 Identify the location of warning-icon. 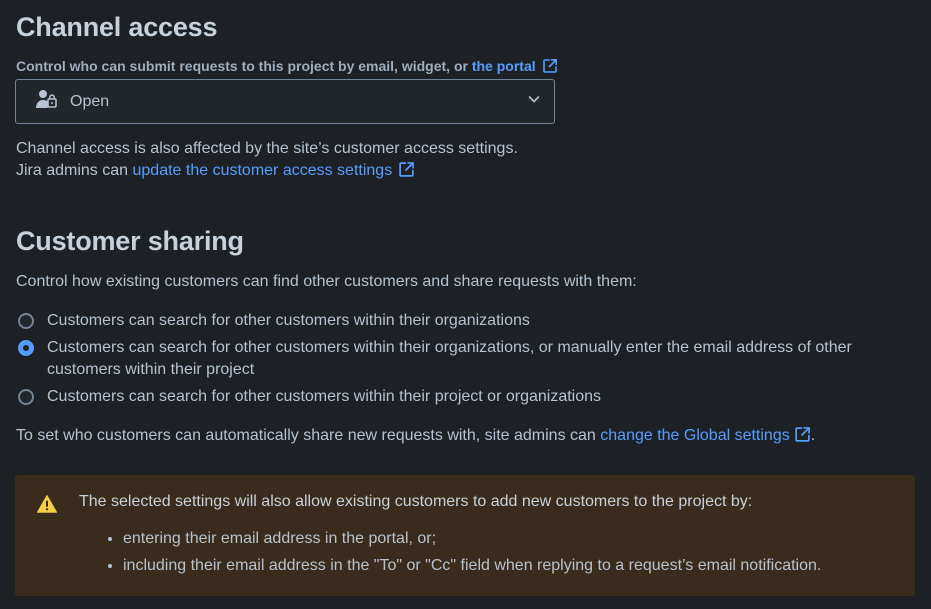
(47, 506).